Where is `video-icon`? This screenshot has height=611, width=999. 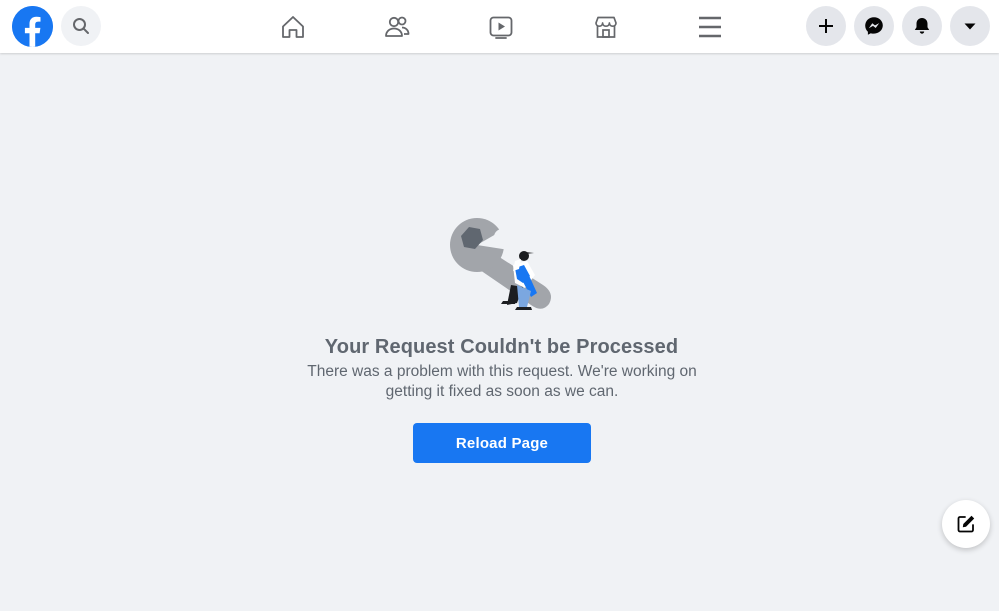 video-icon is located at coordinates (501, 27).